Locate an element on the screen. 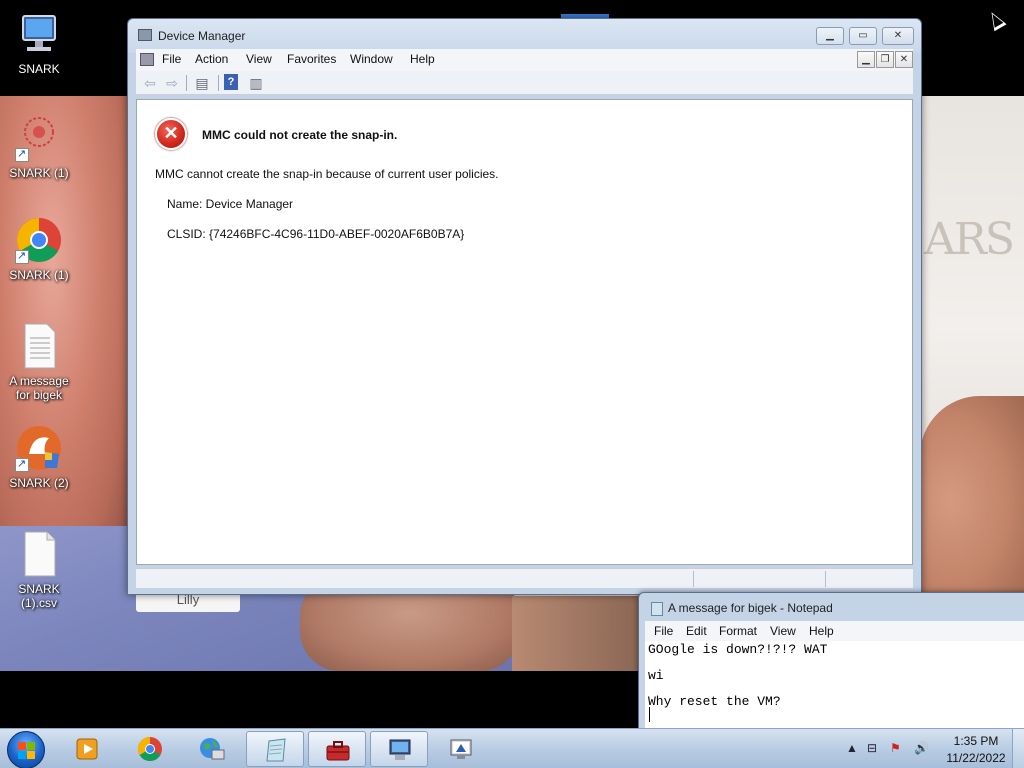 The height and width of the screenshot is (768, 1024). mouse-pointer-icon is located at coordinates (996, 20).